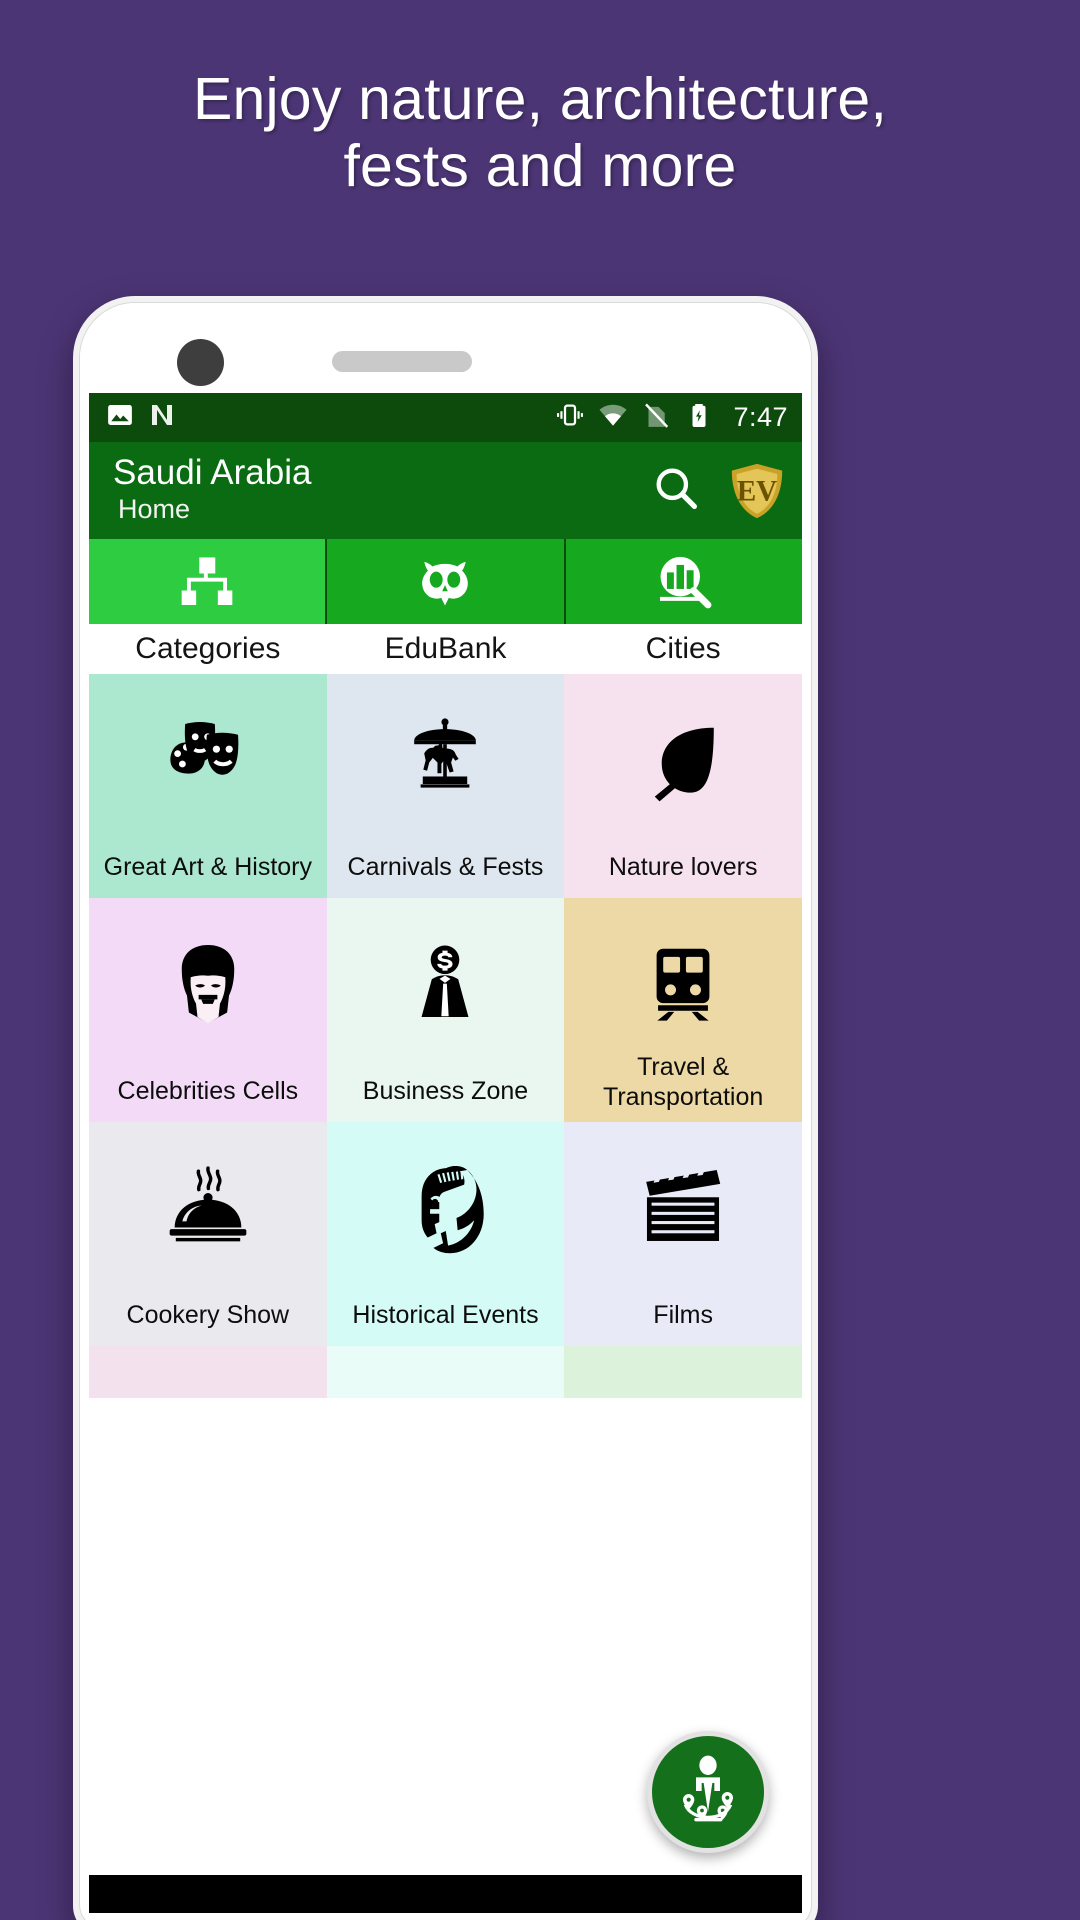 The image size is (1080, 1920). I want to click on category-tile-celebrities-cells: Celebrities Cells, so click(208, 1010).